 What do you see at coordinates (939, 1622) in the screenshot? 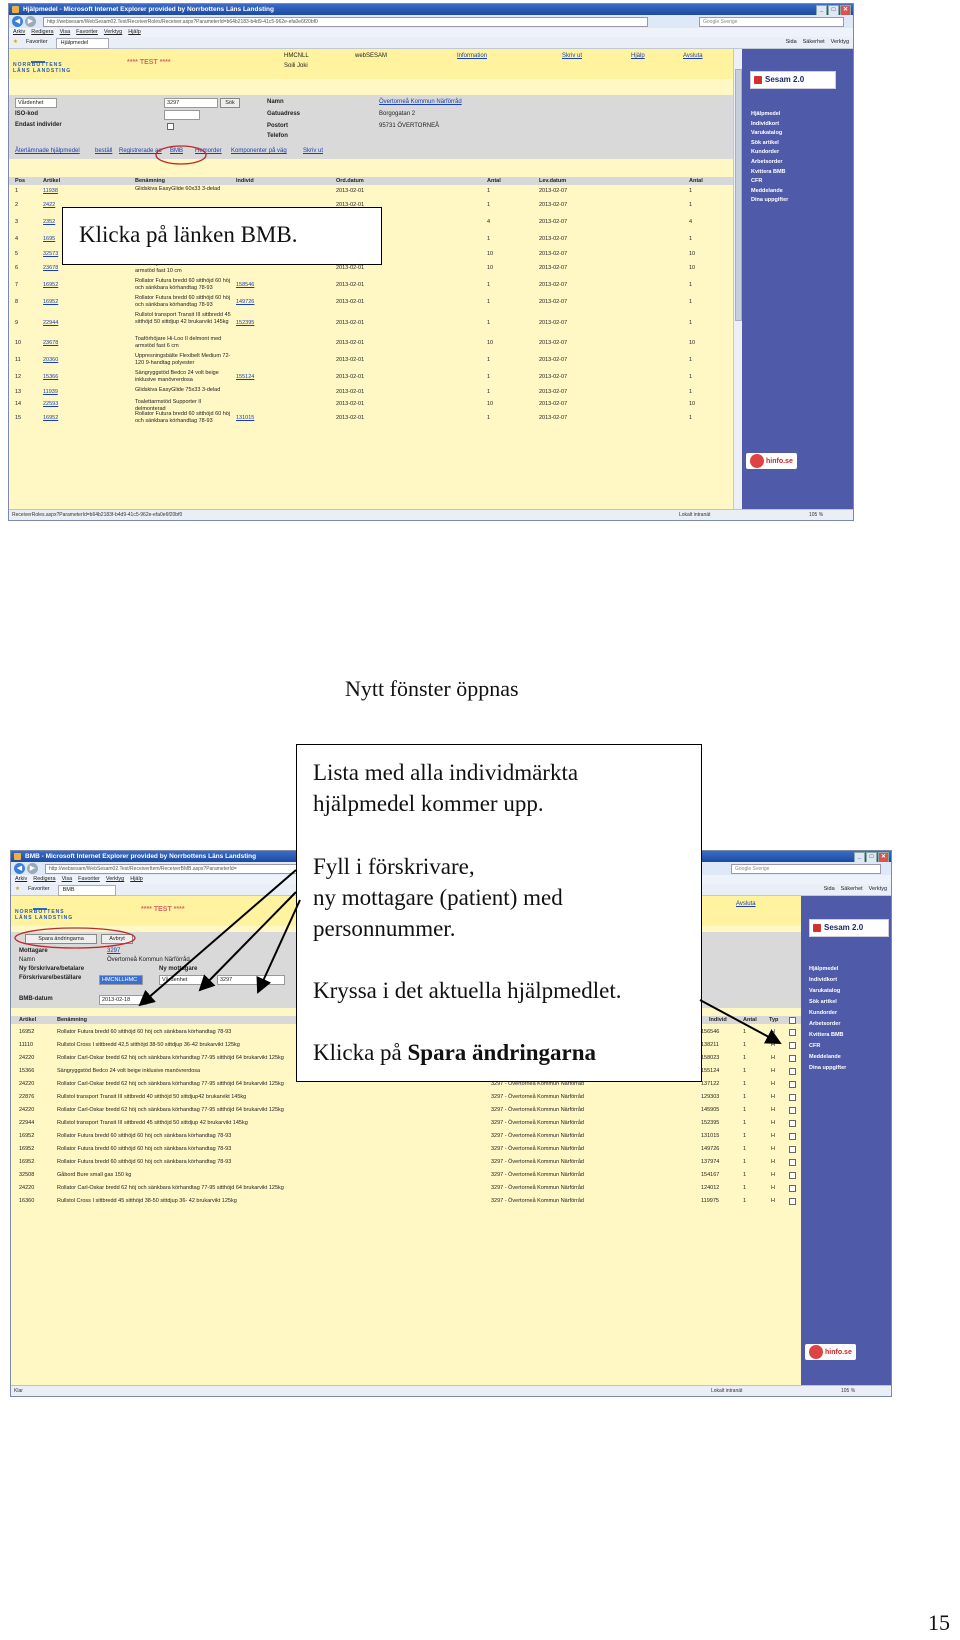
I see `page-number: 15` at bounding box center [939, 1622].